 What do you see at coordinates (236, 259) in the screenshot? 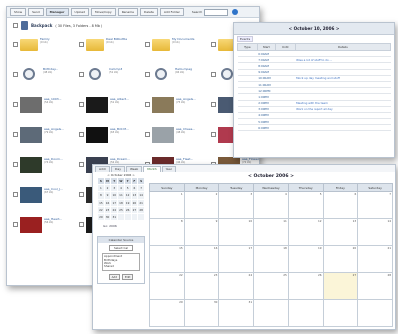
I see `day-cell: 17` at bounding box center [236, 259].